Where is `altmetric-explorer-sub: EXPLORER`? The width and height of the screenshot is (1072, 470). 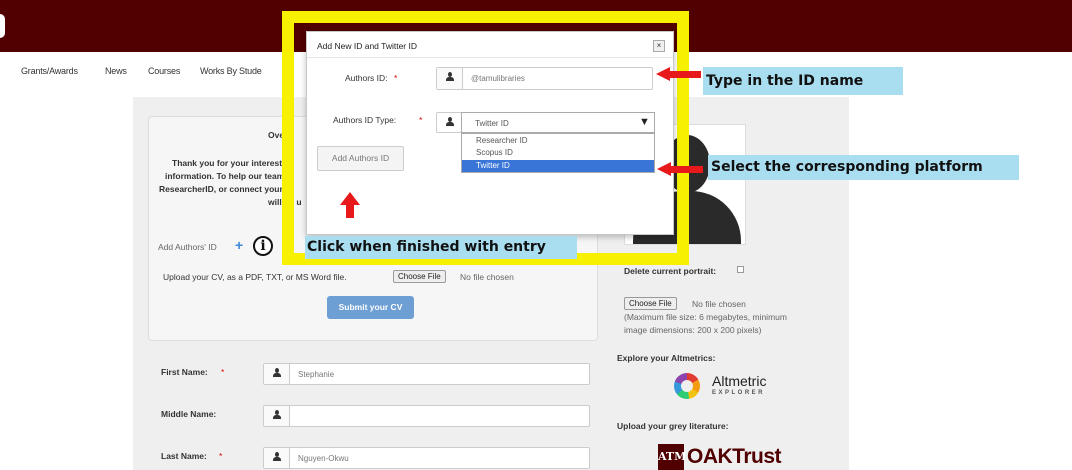
altmetric-explorer-sub: EXPLORER is located at coordinates (739, 393).